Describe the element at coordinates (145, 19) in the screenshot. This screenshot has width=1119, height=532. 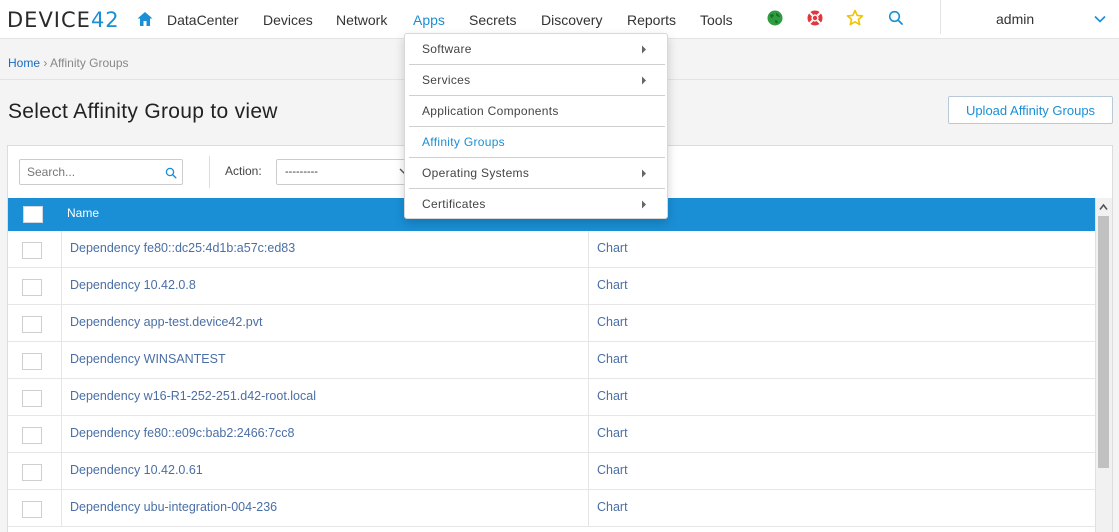
I see `home-icon` at that location.